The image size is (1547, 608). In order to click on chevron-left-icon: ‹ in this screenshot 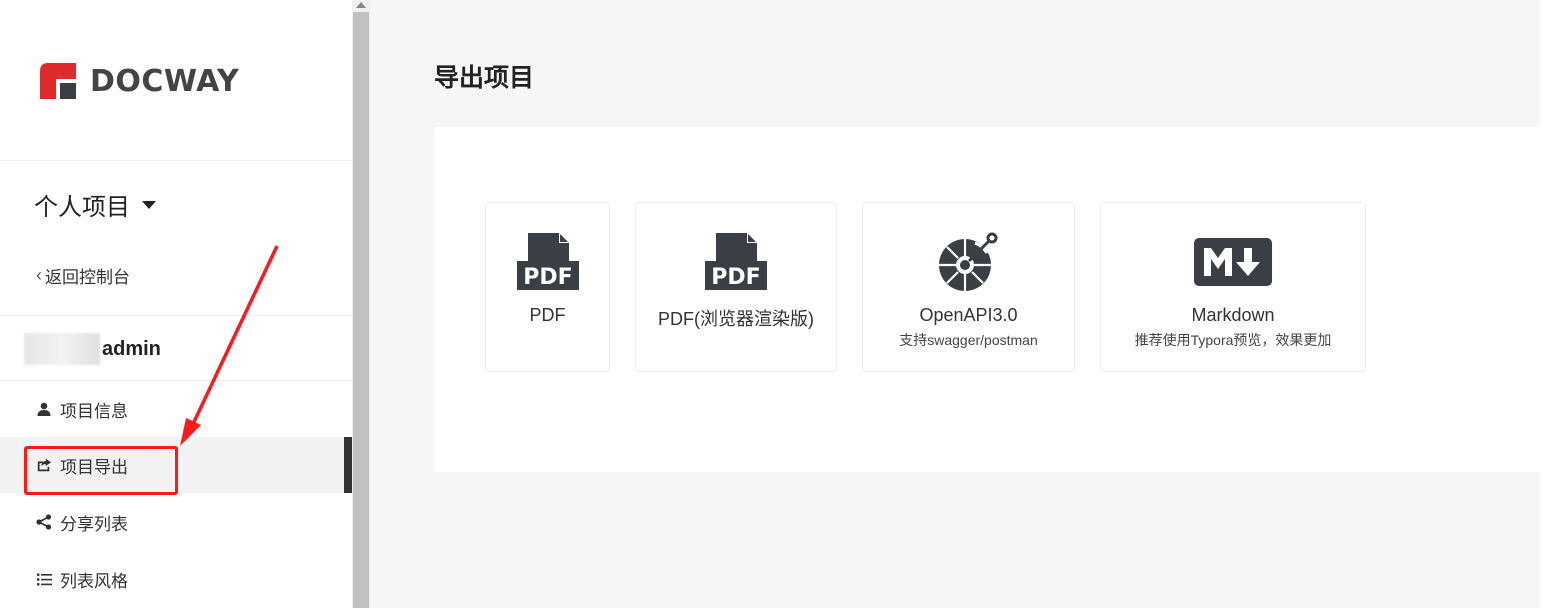, I will do `click(39, 275)`.